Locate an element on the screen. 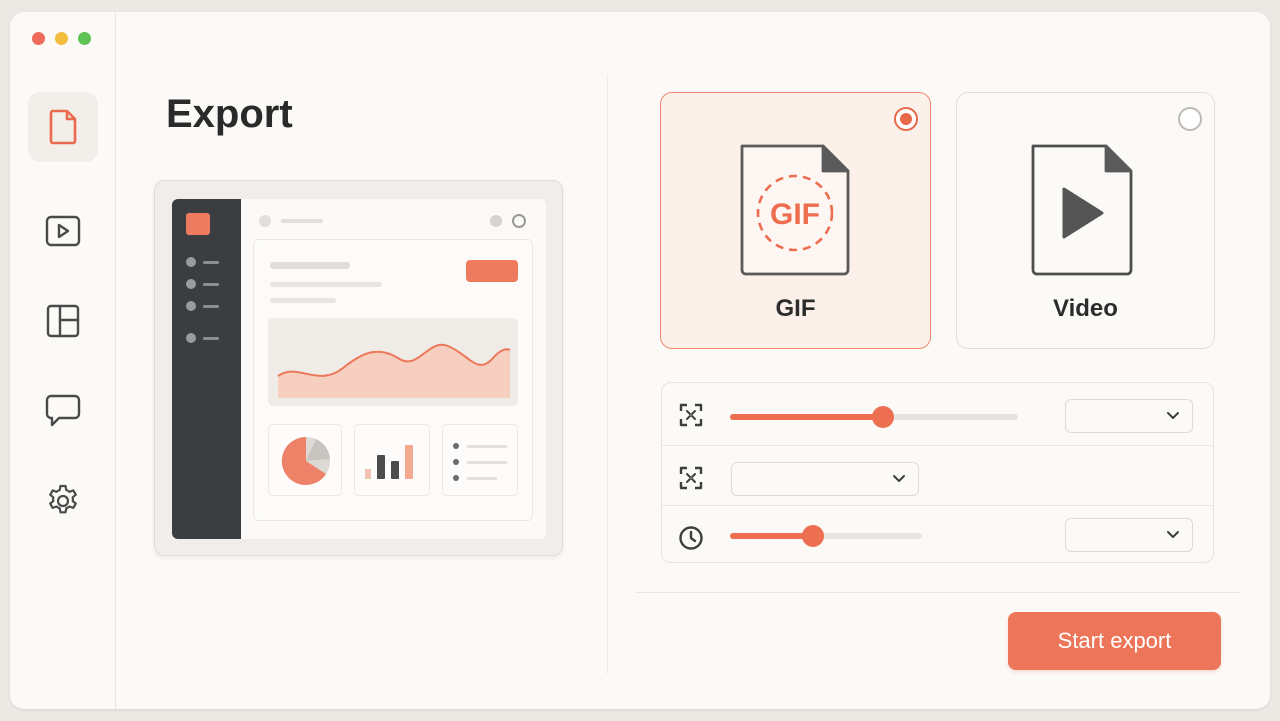 Image resolution: width=1280 pixels, height=721 pixels. duration-slider-fill is located at coordinates (771, 536).